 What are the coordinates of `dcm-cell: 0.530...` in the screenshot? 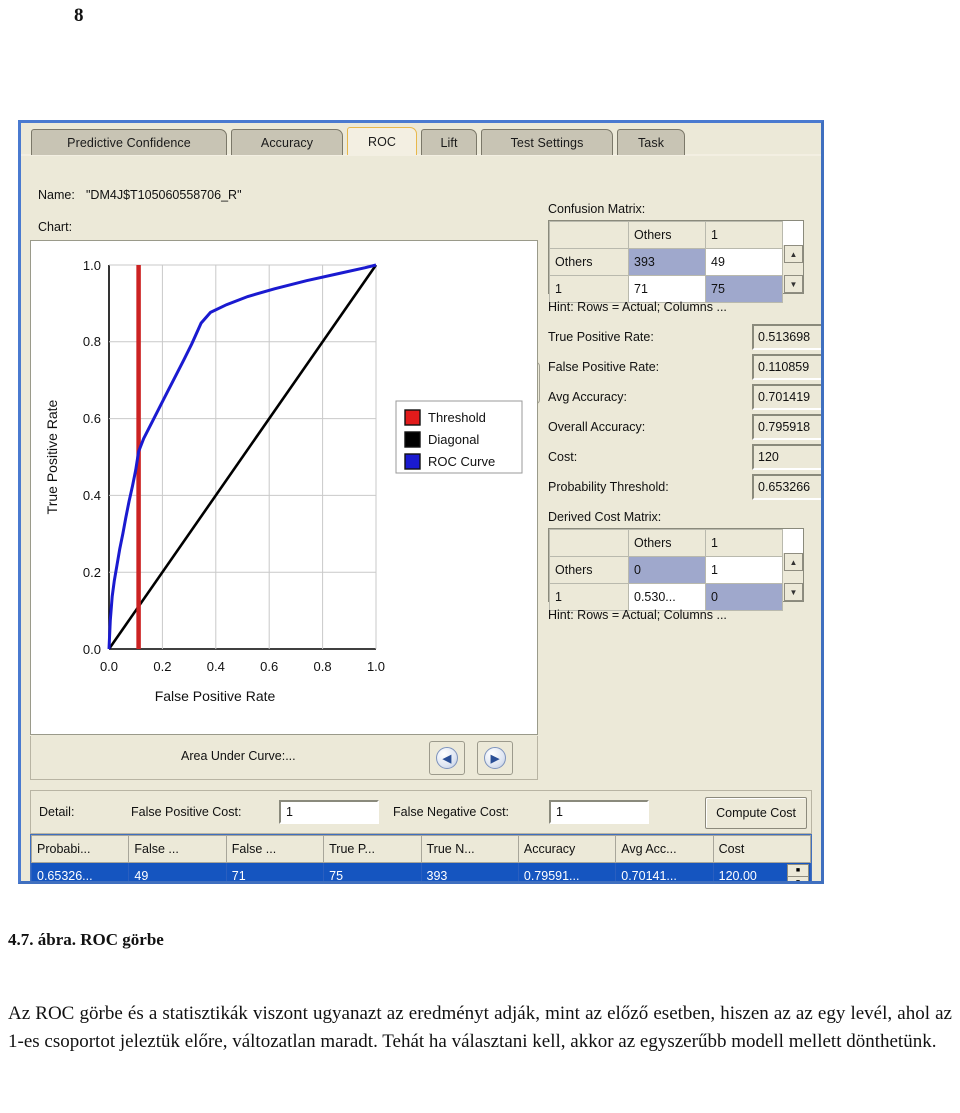 It's located at (667, 597).